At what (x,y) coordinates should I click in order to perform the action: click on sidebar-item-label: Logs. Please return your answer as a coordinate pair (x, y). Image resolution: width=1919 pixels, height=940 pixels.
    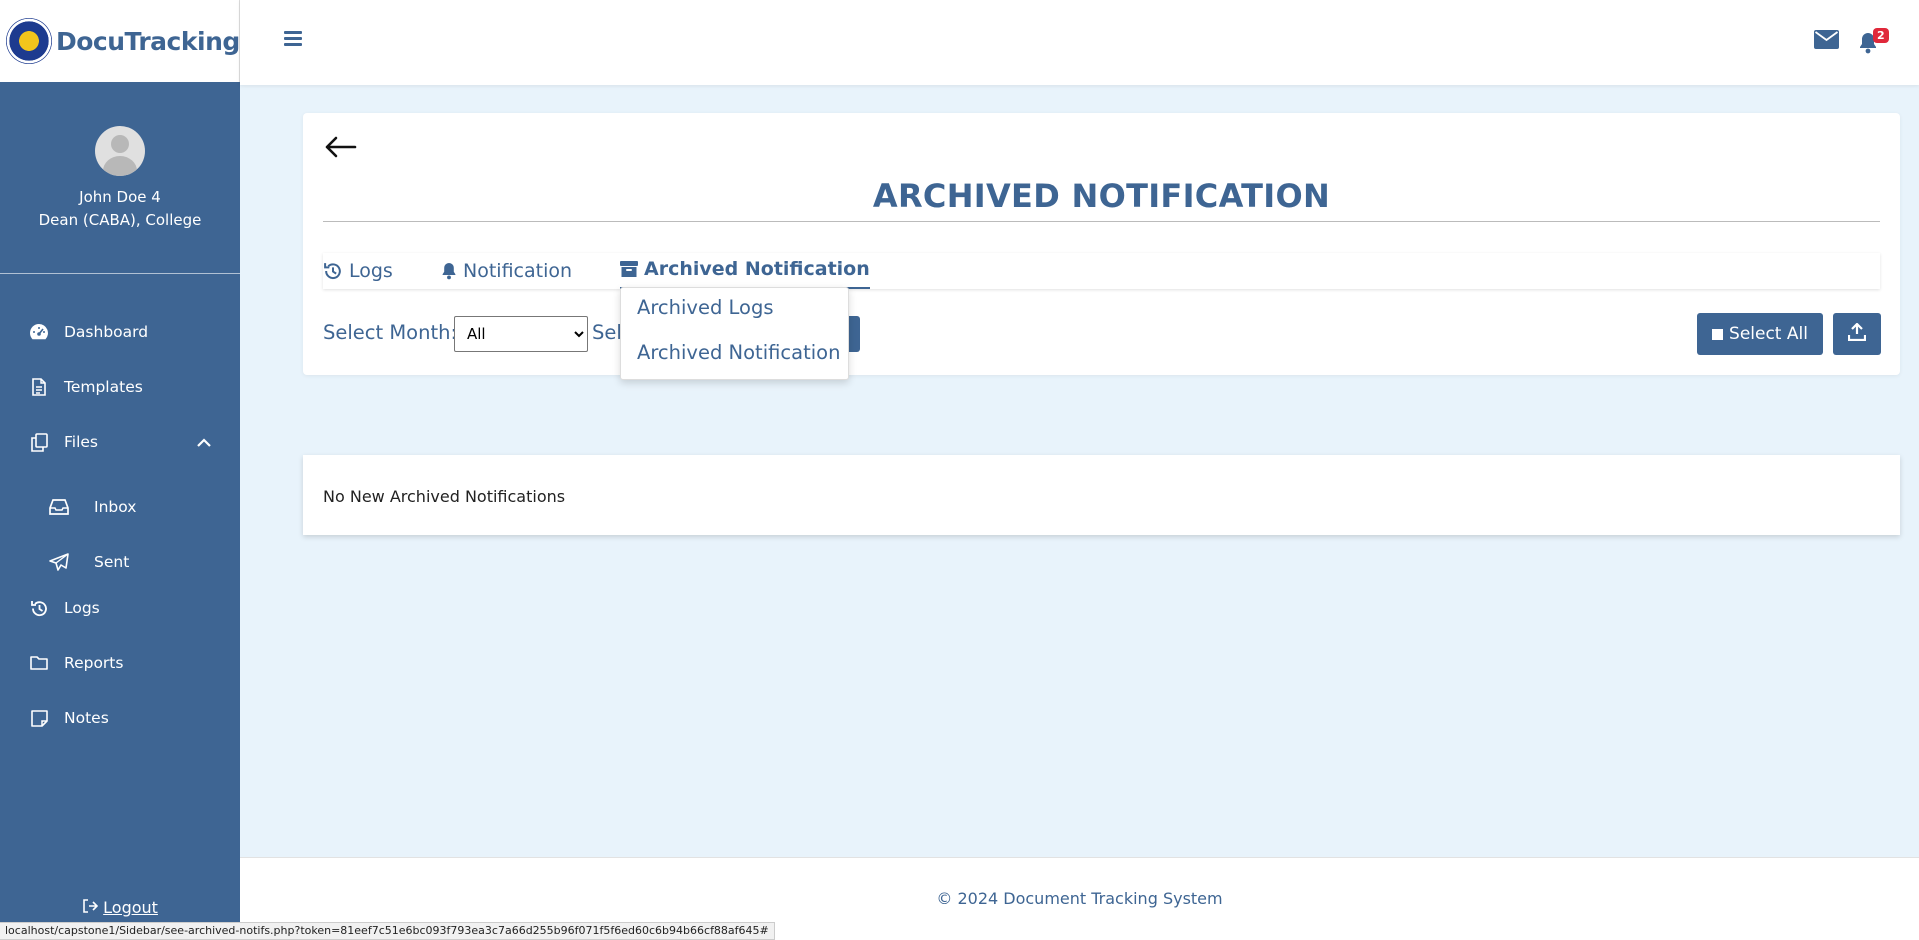
    Looking at the image, I should click on (82, 608).